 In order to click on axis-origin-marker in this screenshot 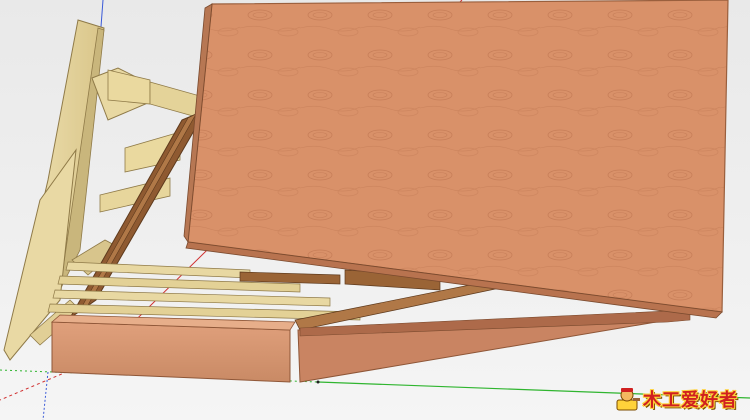, I will do `click(318, 382)`.